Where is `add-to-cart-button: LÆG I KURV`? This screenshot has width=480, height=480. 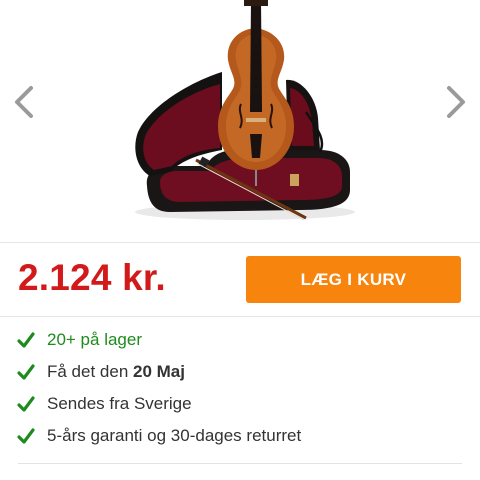
add-to-cart-button: LÆG I KURV is located at coordinates (353, 279).